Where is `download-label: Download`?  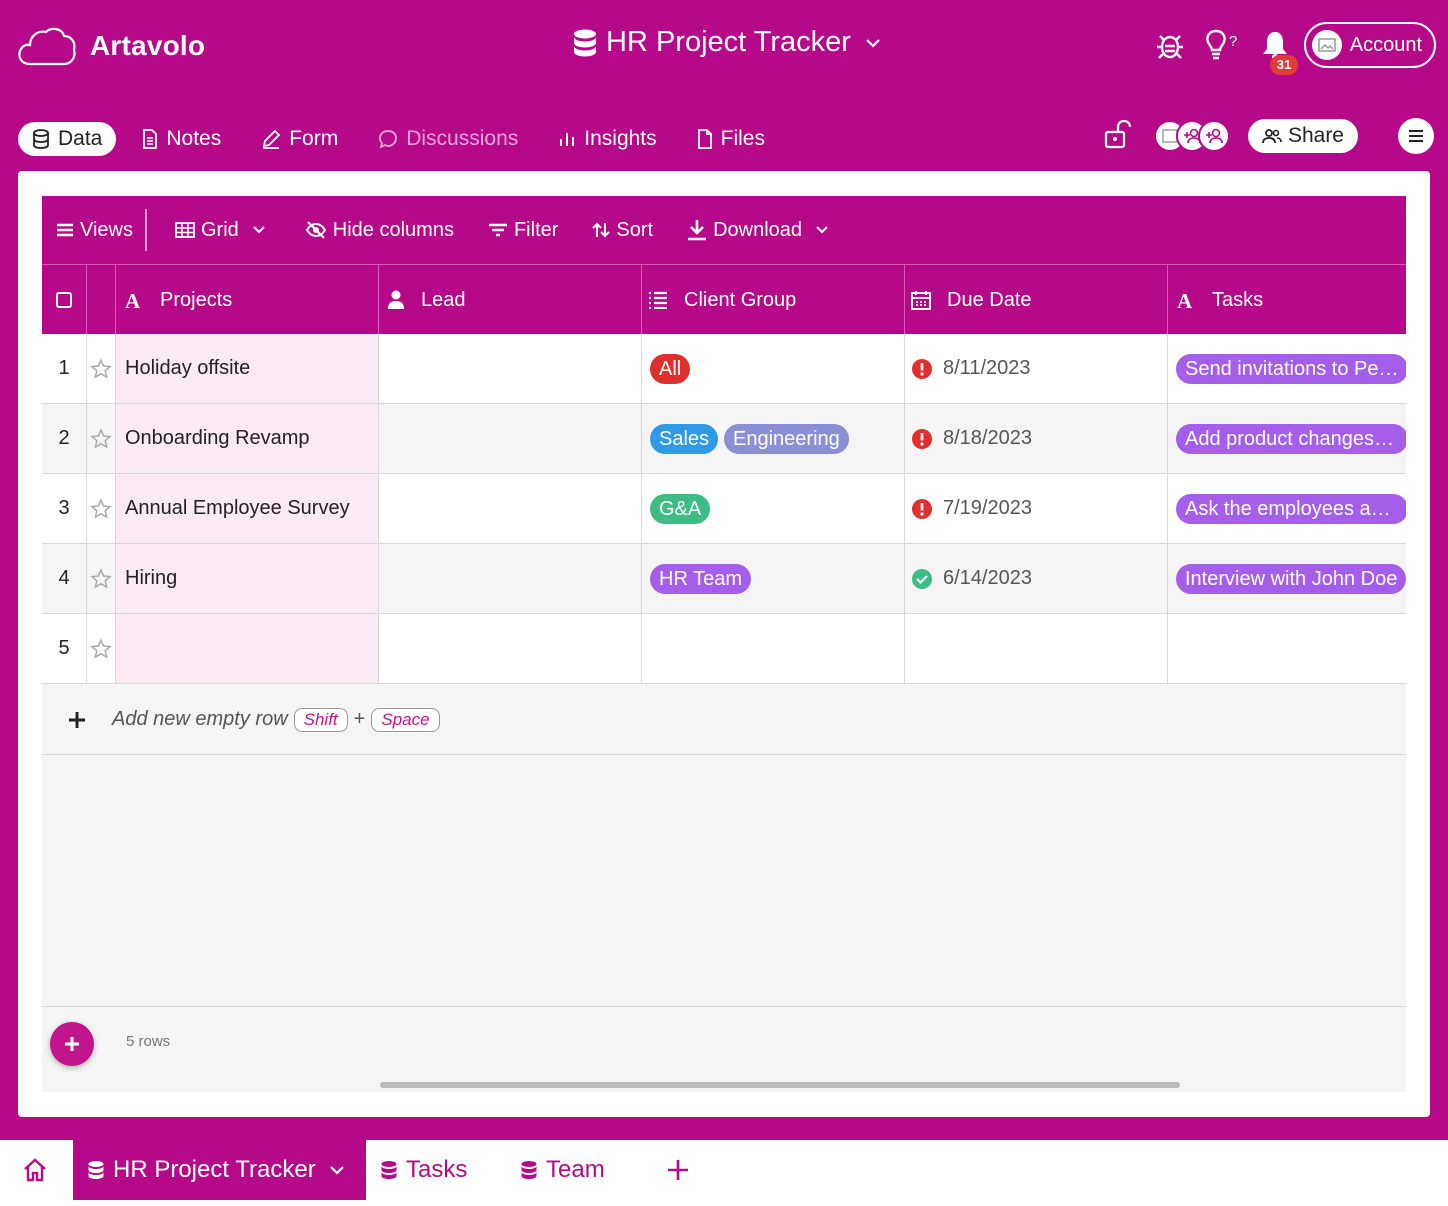 download-label: Download is located at coordinates (758, 229).